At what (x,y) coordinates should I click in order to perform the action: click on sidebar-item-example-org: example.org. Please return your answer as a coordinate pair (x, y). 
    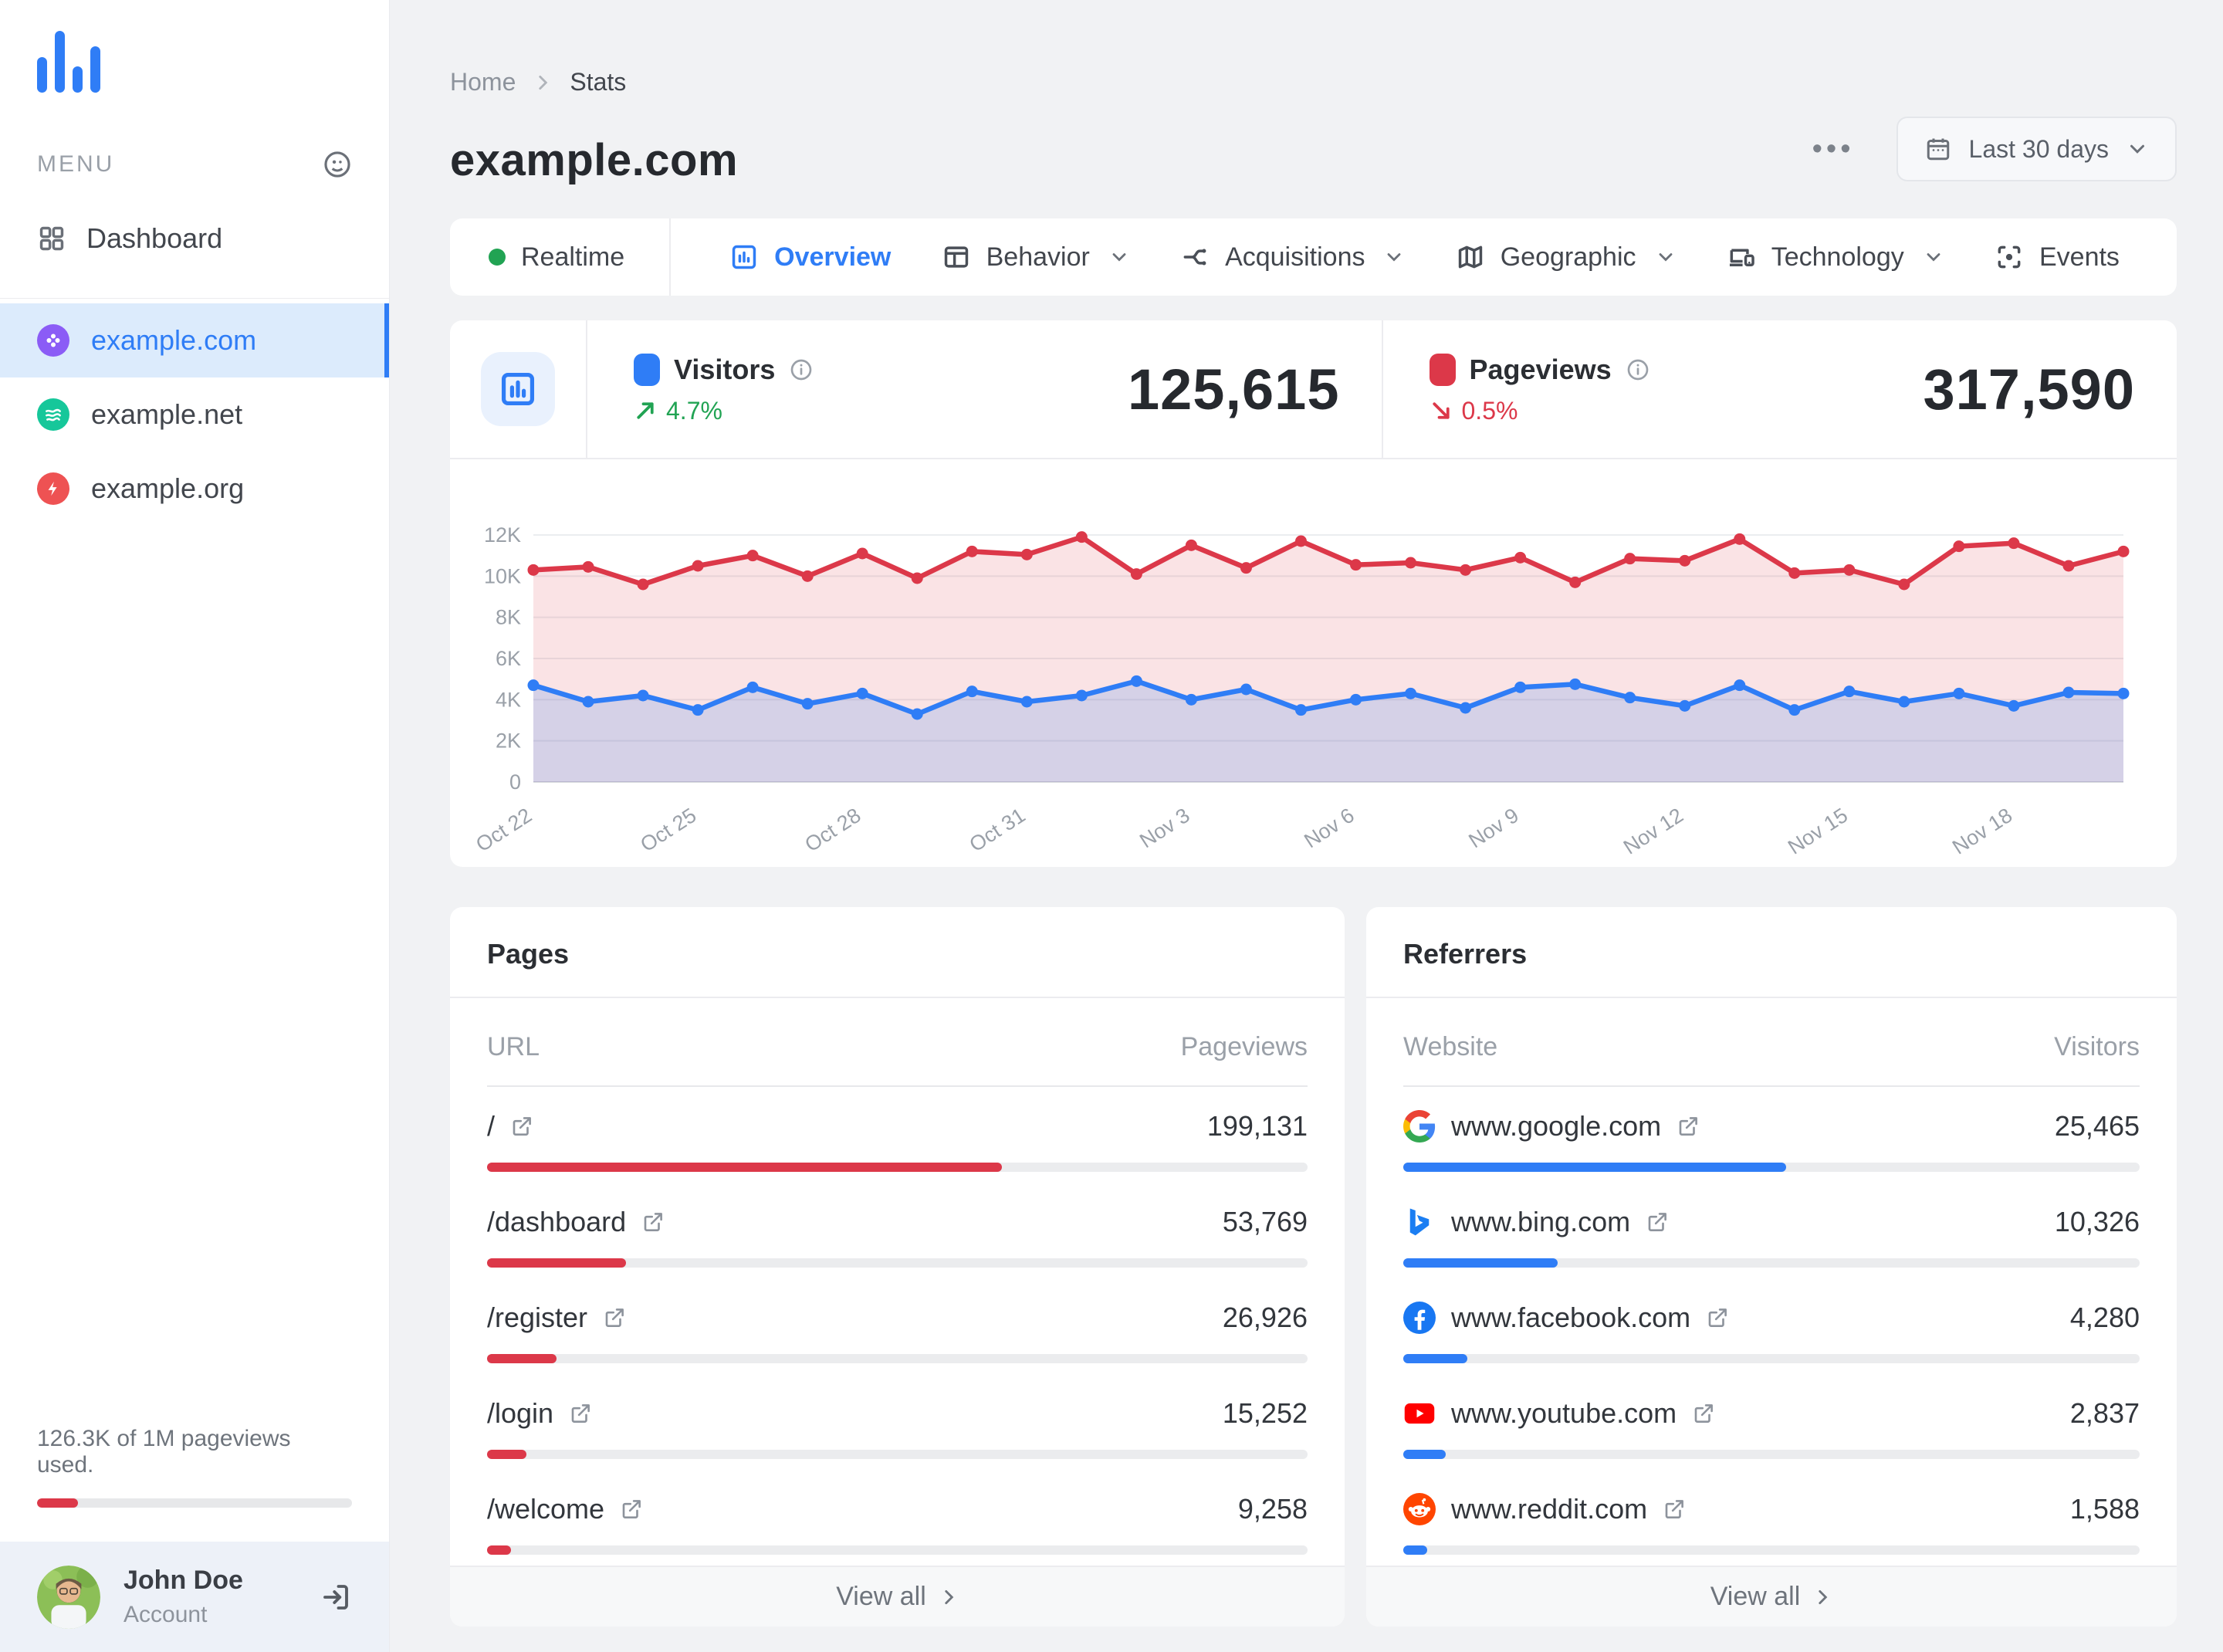
    Looking at the image, I should click on (194, 489).